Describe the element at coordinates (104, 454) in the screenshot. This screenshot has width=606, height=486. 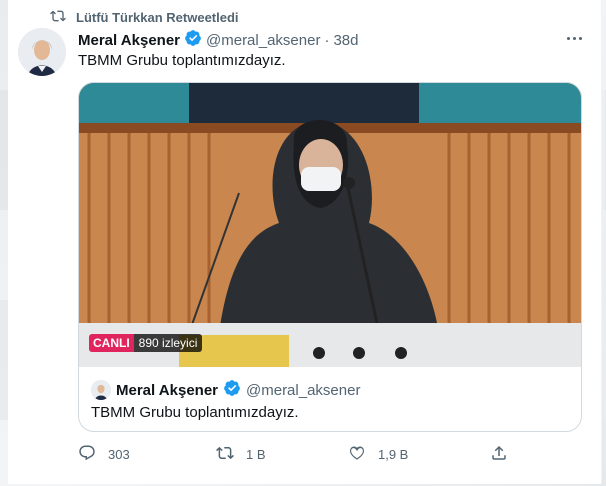
I see `reply-button: 303` at that location.